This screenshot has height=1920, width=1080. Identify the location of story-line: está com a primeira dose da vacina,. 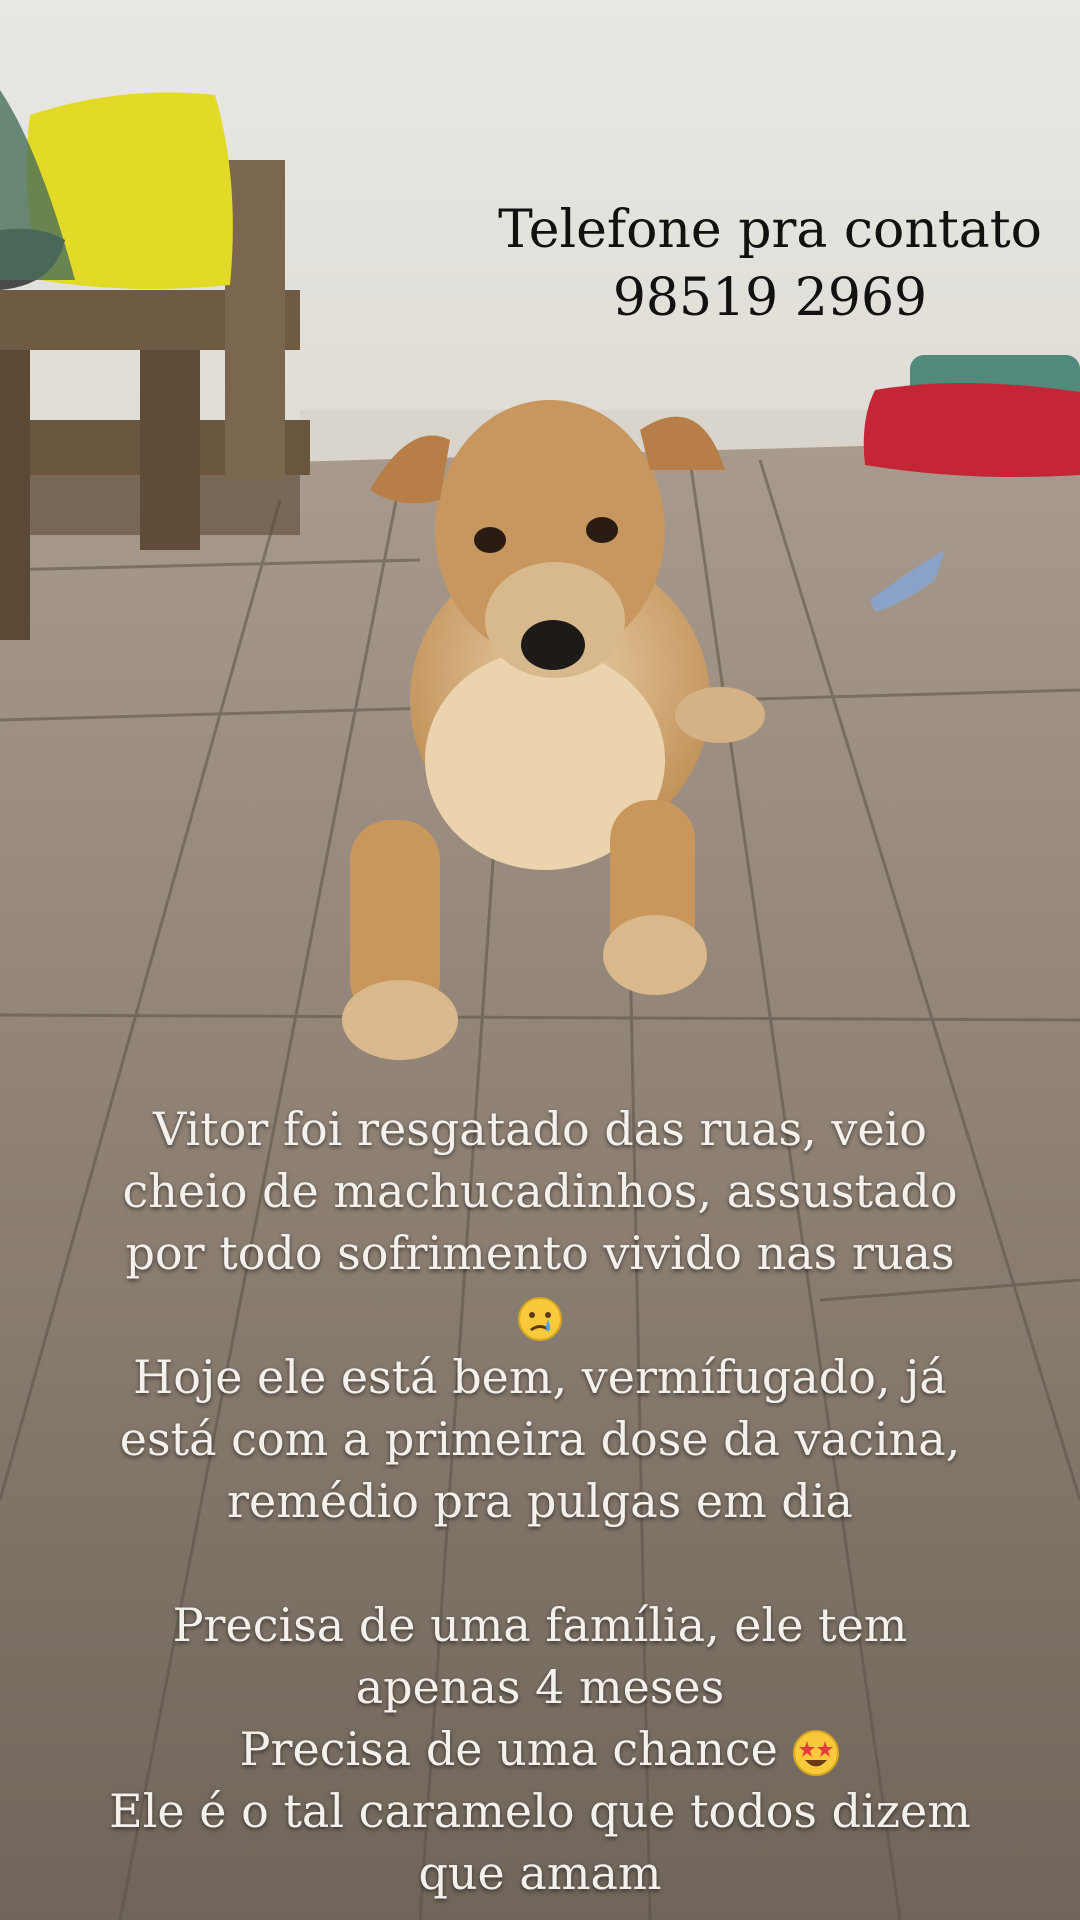
(540, 1439).